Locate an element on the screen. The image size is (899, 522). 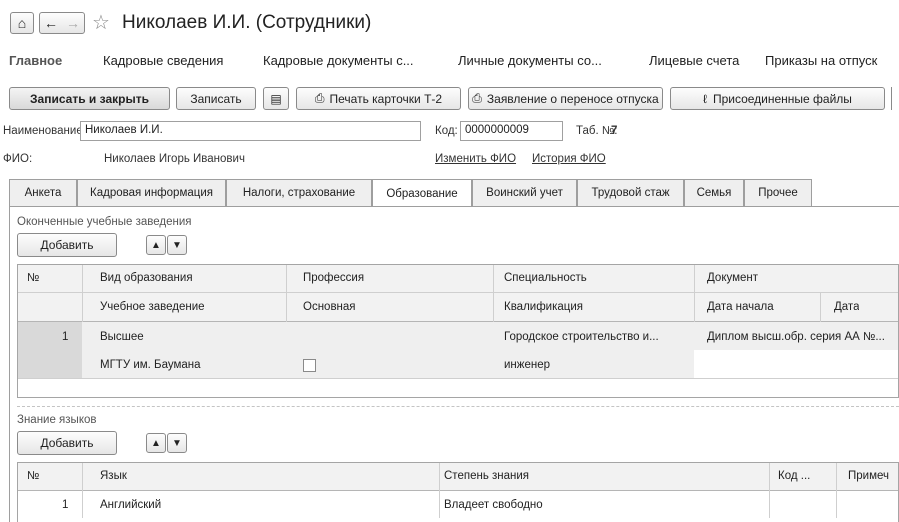
tab-label: Образование is located at coordinates (422, 193).